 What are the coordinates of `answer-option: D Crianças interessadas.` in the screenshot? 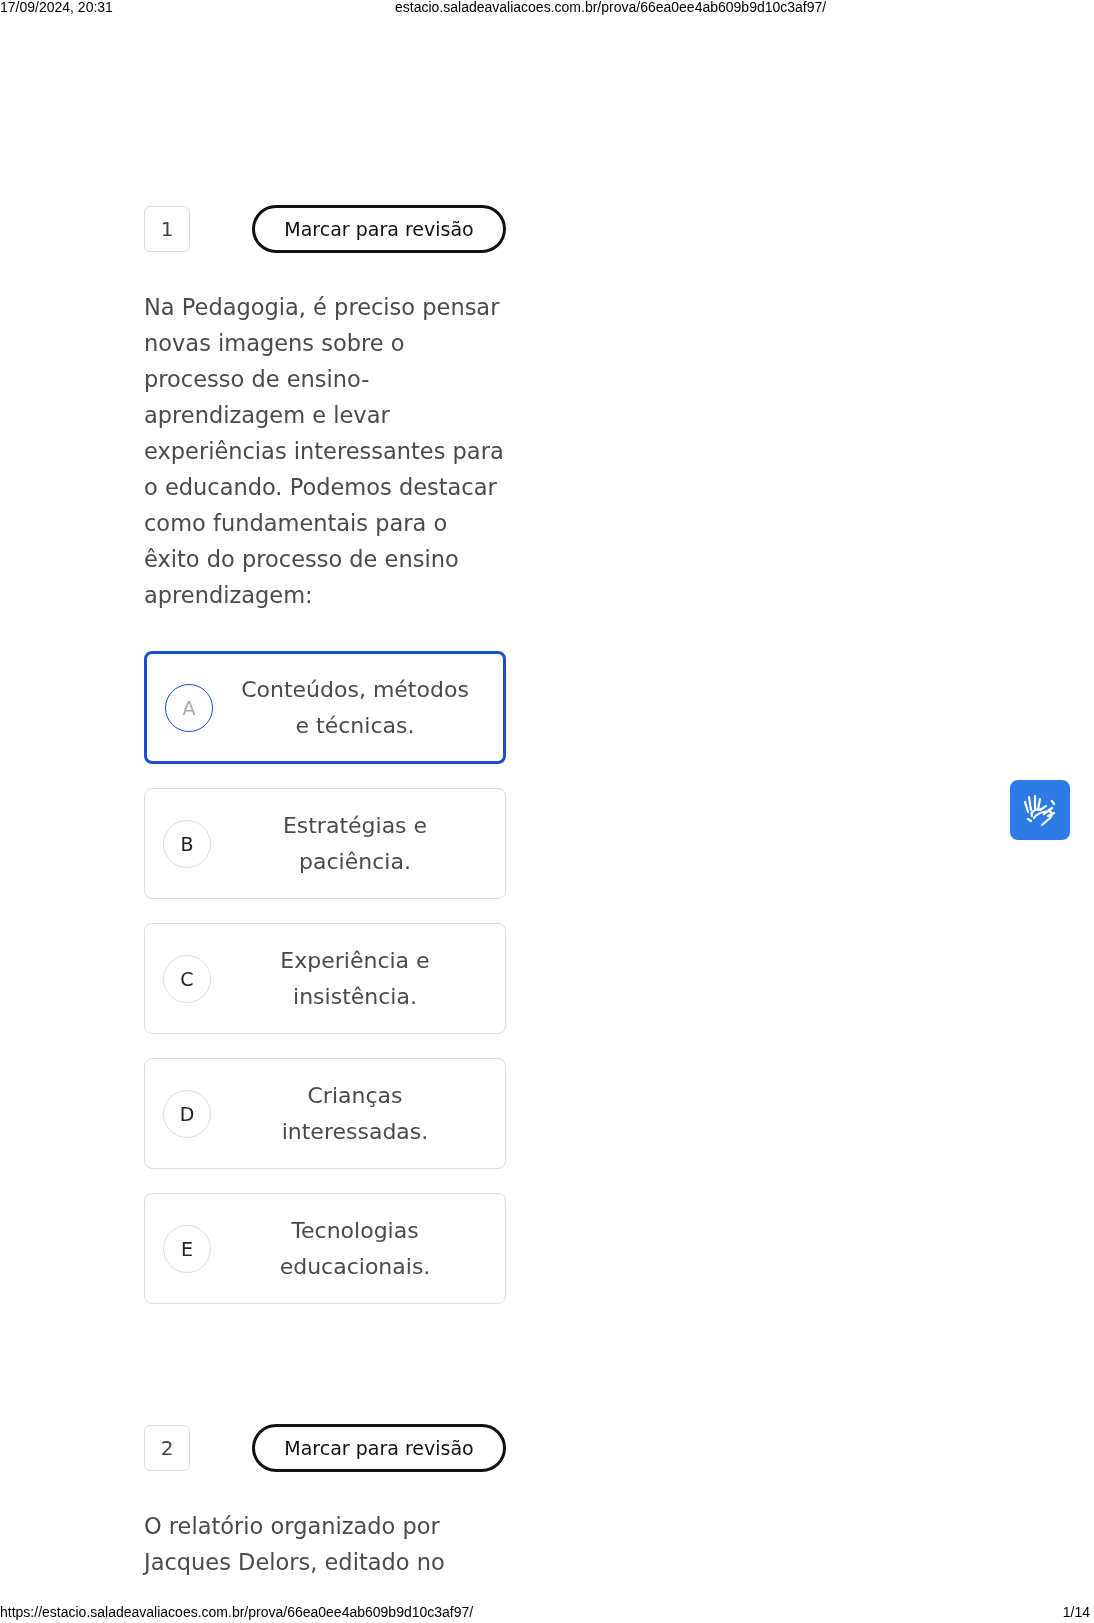 It's located at (325, 1113).